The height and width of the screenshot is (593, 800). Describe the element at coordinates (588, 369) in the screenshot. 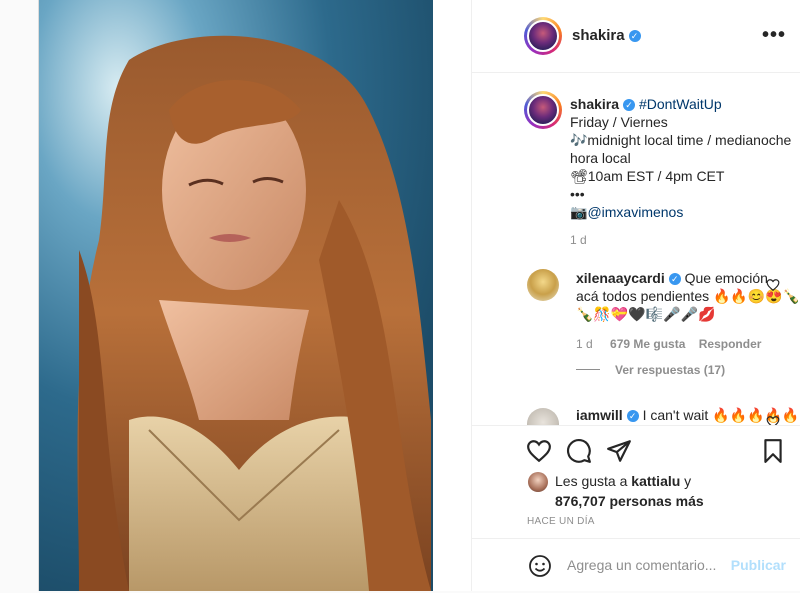

I see `replies-divider` at that location.